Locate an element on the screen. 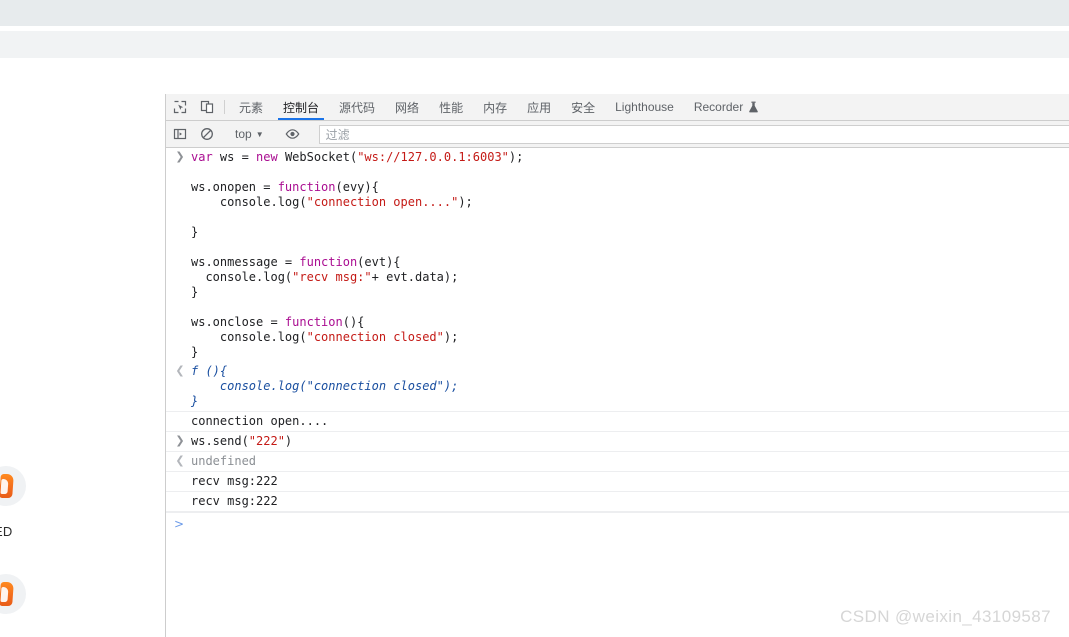 This screenshot has width=1069, height=637. code-token: var is located at coordinates (205, 157).